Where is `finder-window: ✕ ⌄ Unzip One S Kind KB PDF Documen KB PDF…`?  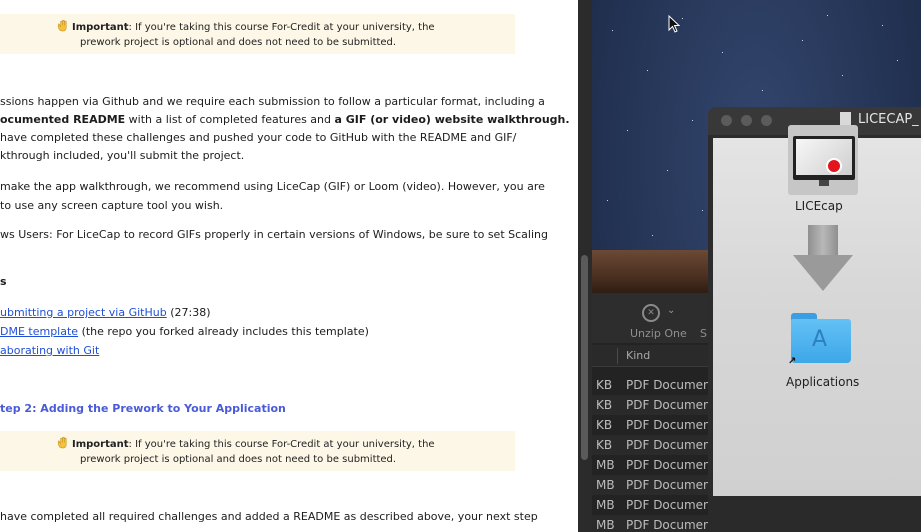
finder-window: ✕ ⌄ Unzip One S Kind KB PDF Documen KB PDF… is located at coordinates (650, 412).